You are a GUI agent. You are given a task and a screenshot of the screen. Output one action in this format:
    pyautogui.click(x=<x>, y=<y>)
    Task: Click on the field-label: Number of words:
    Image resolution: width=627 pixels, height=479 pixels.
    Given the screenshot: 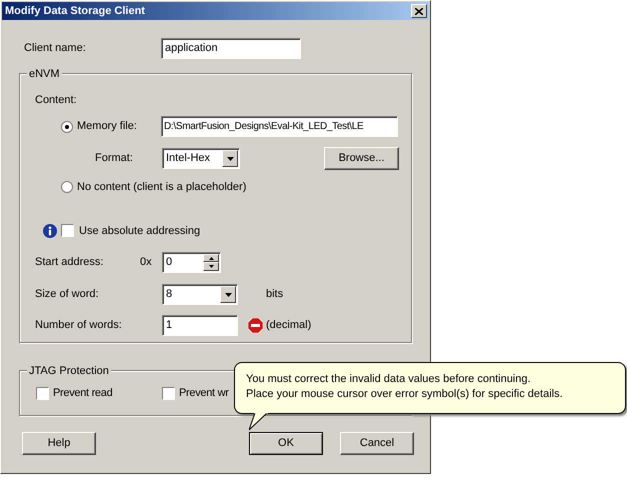 What is the action you would take?
    pyautogui.click(x=79, y=326)
    